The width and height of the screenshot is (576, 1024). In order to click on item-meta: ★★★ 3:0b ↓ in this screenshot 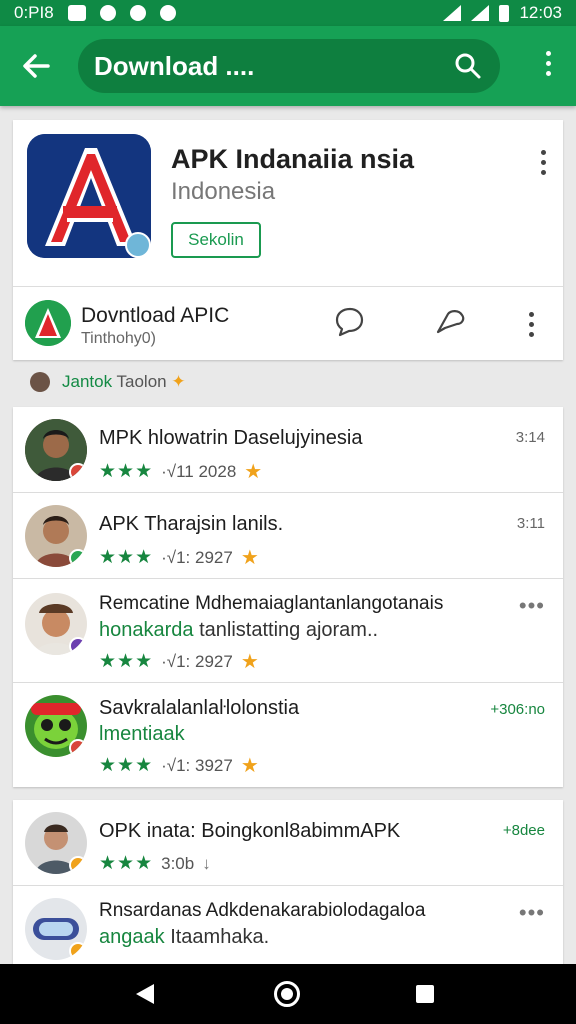, I will do `click(155, 863)`.